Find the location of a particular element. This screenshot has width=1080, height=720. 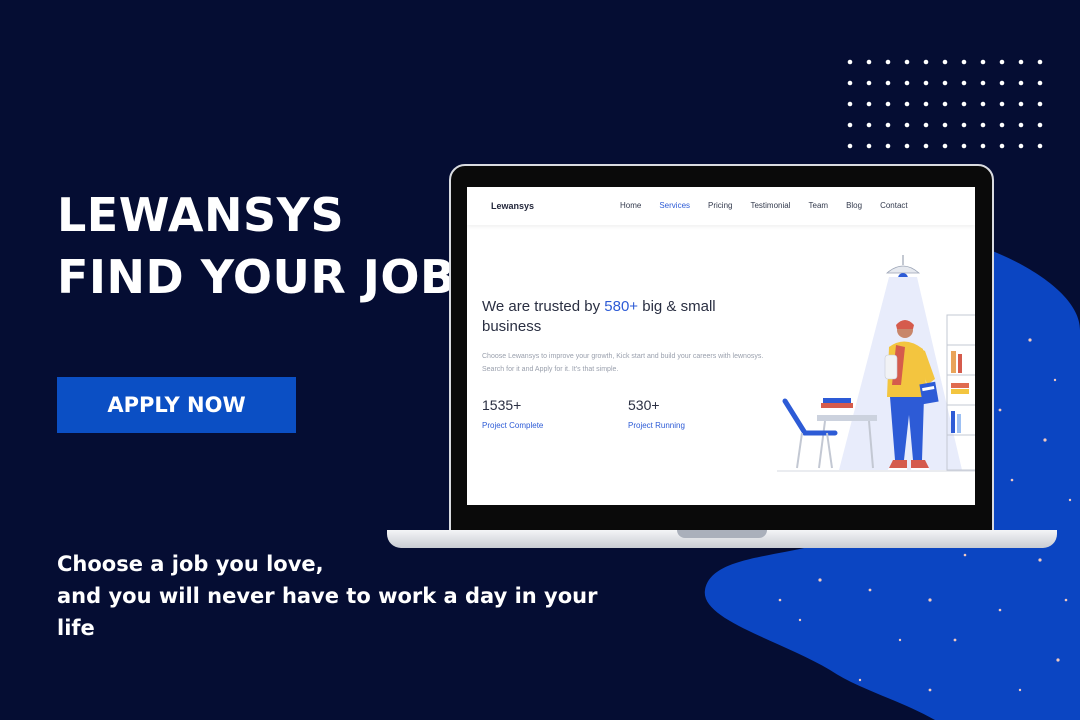

heading-accent: 580+ is located at coordinates (621, 306).